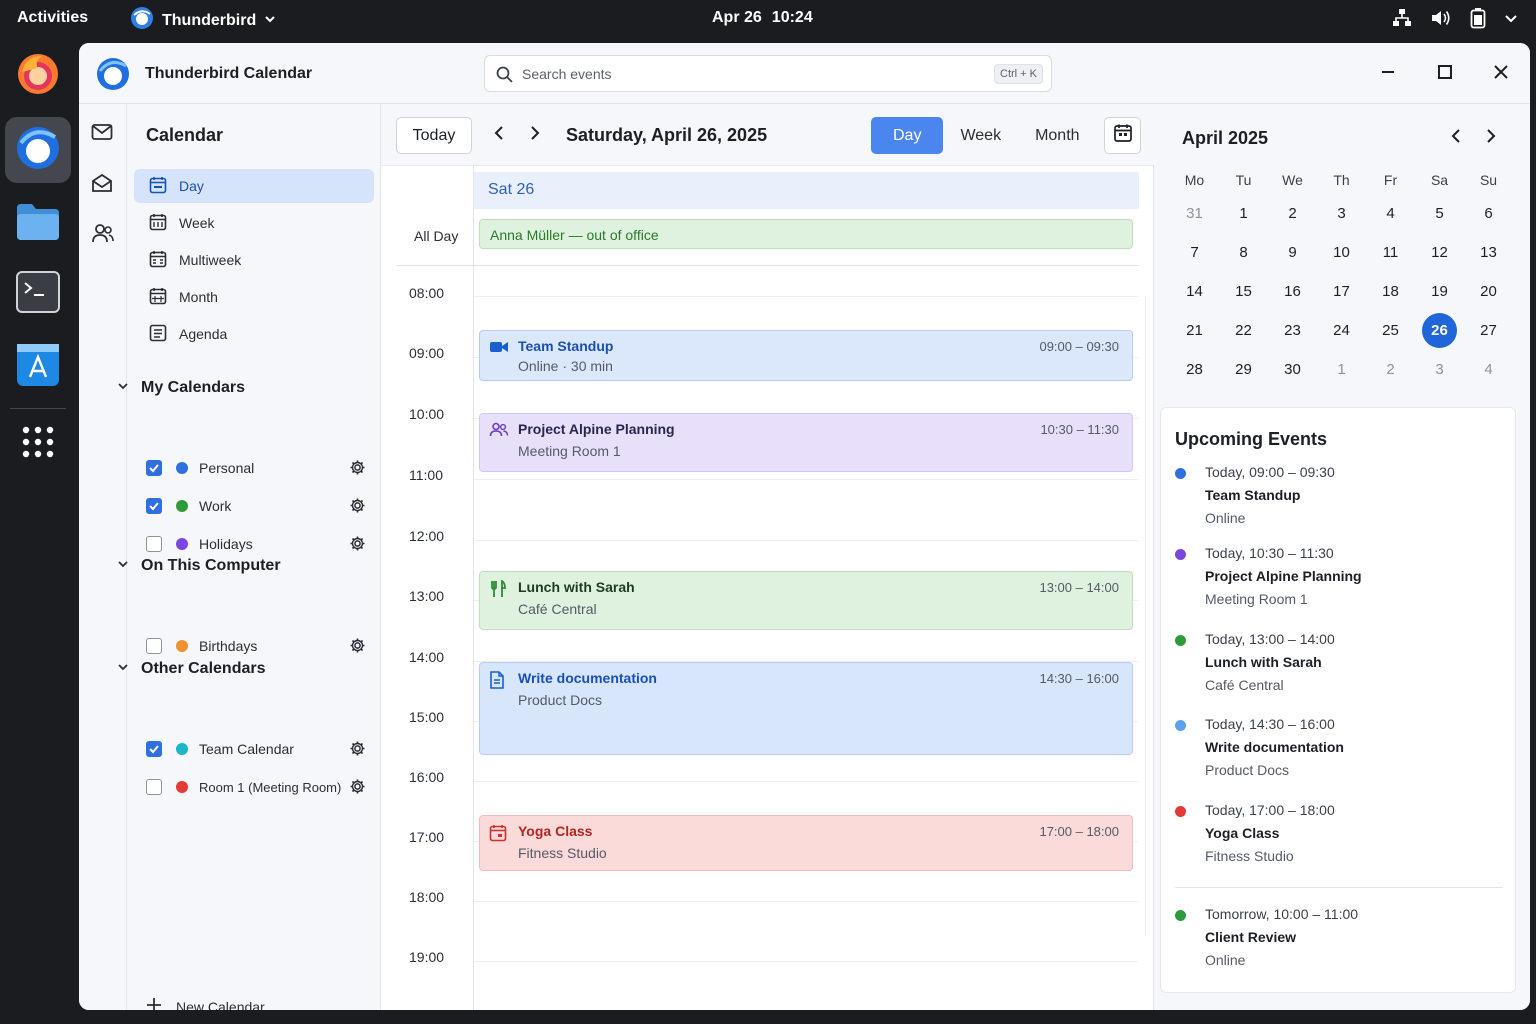 Image resolution: width=1536 pixels, height=1024 pixels. What do you see at coordinates (1122, 135) in the screenshot?
I see `go-to-date-button` at bounding box center [1122, 135].